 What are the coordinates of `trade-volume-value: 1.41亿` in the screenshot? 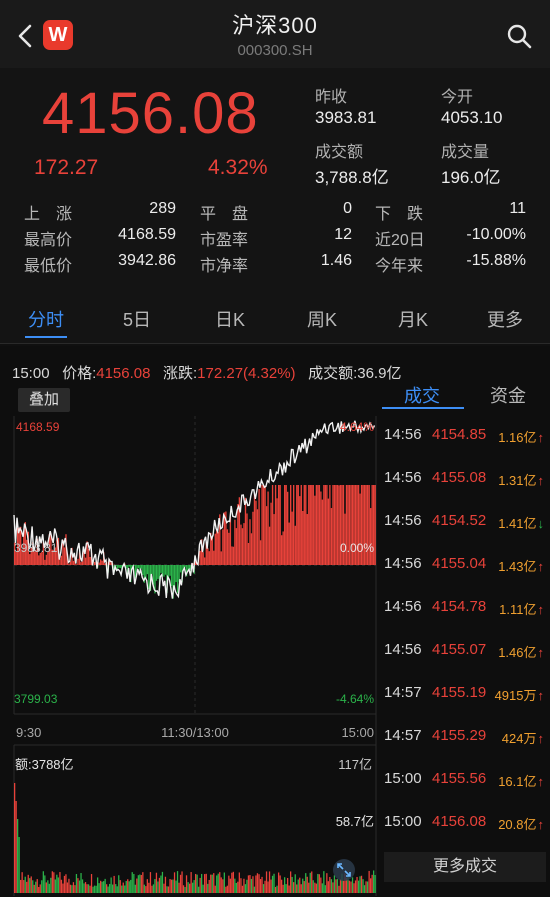 It's located at (517, 523).